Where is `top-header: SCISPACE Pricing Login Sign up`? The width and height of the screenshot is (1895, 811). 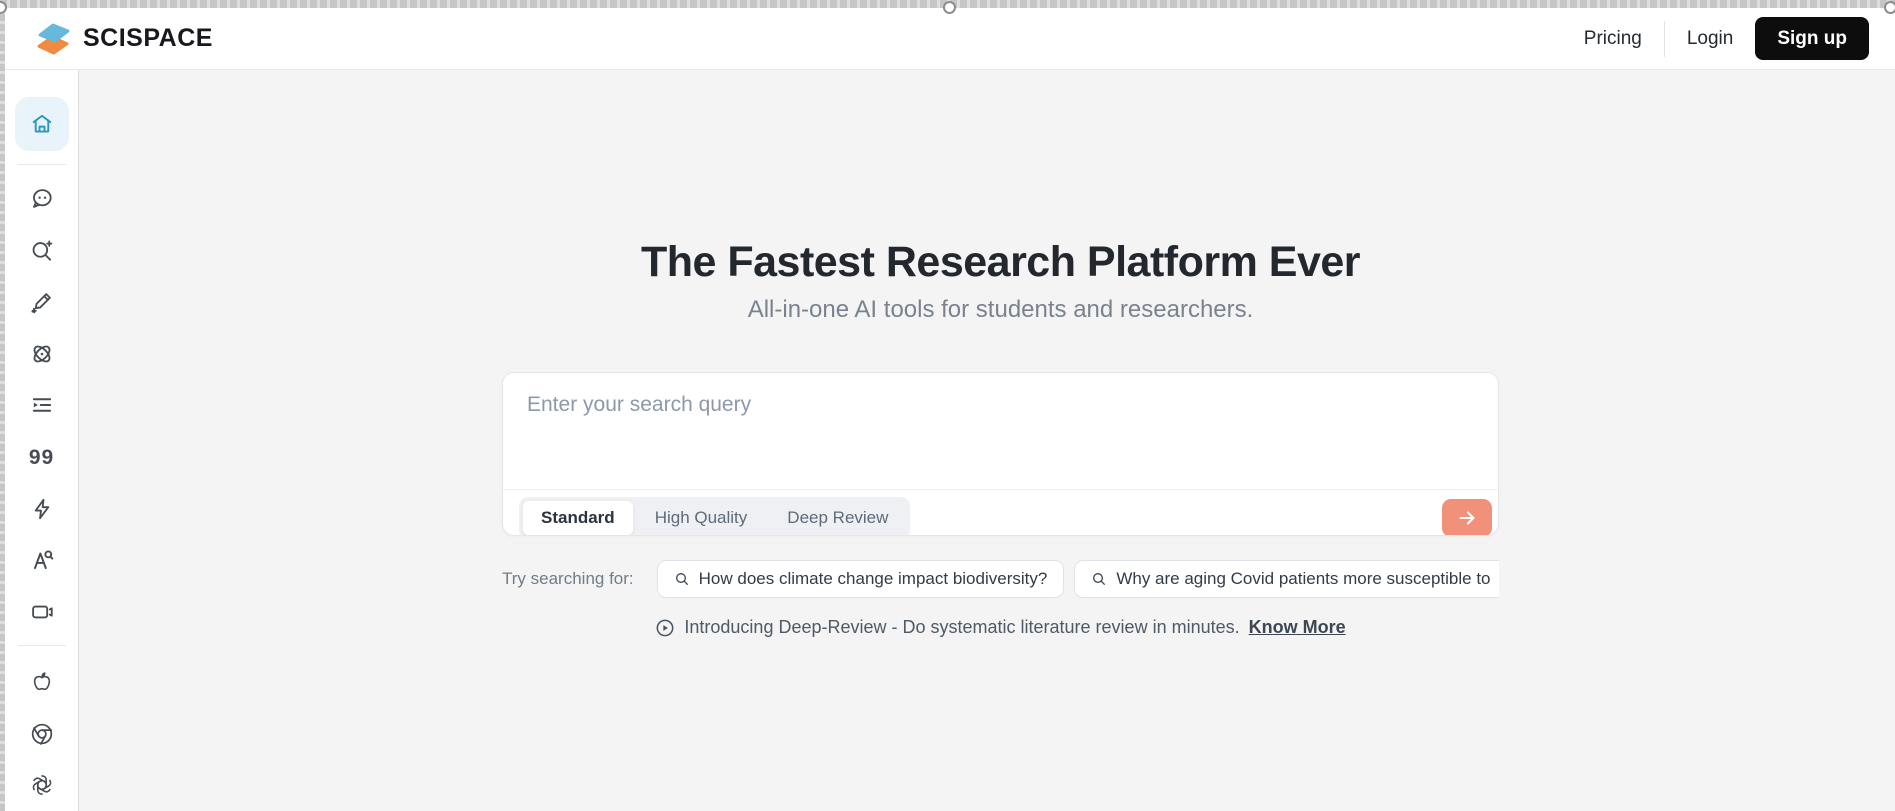
top-header: SCISPACE Pricing Login Sign up is located at coordinates (950, 39).